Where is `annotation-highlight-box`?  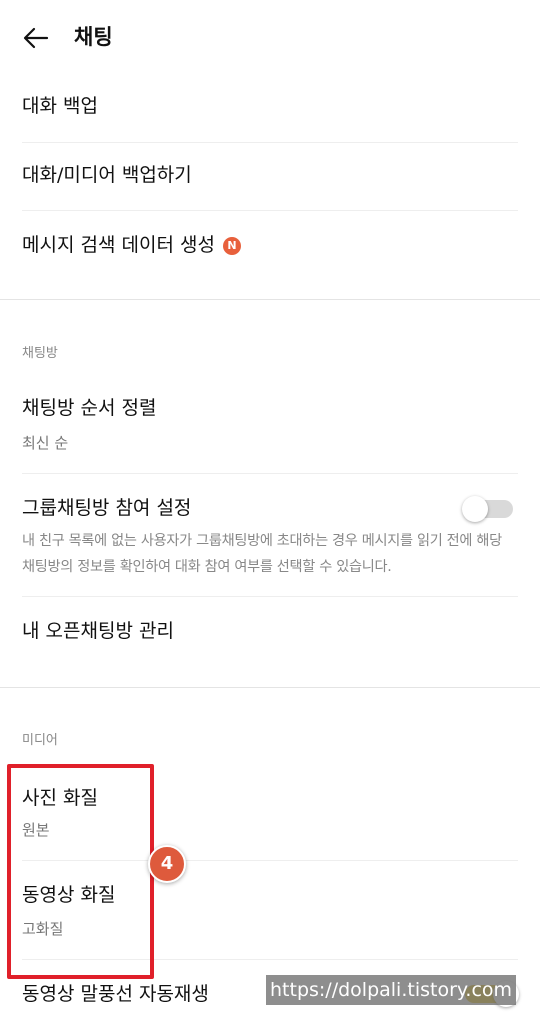 annotation-highlight-box is located at coordinates (80, 871).